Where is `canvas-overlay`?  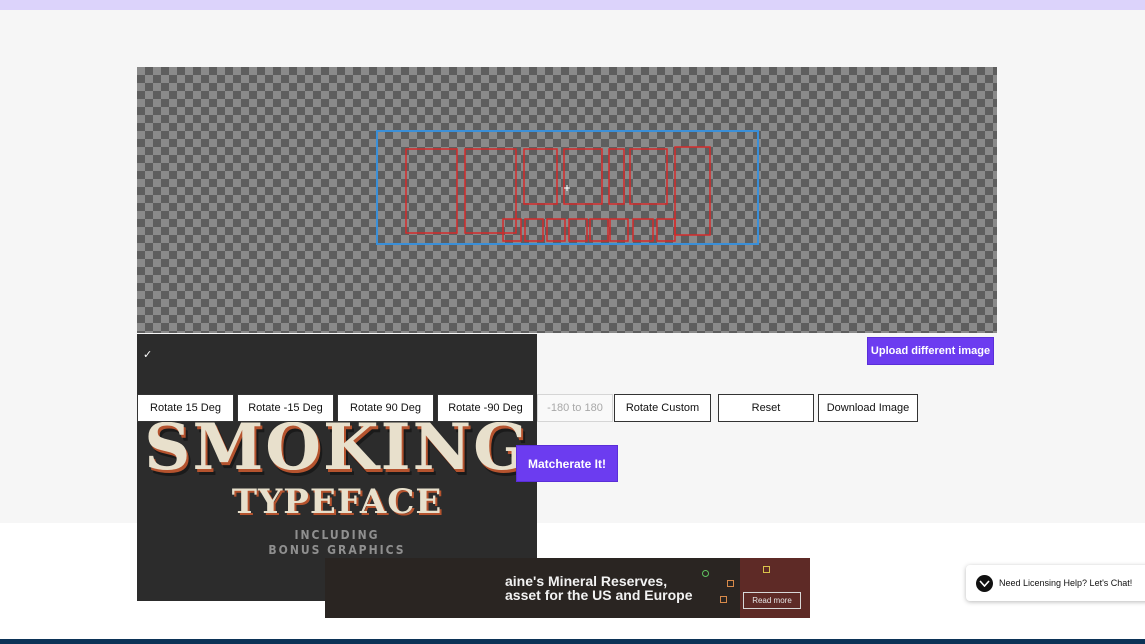
canvas-overlay is located at coordinates (567, 187).